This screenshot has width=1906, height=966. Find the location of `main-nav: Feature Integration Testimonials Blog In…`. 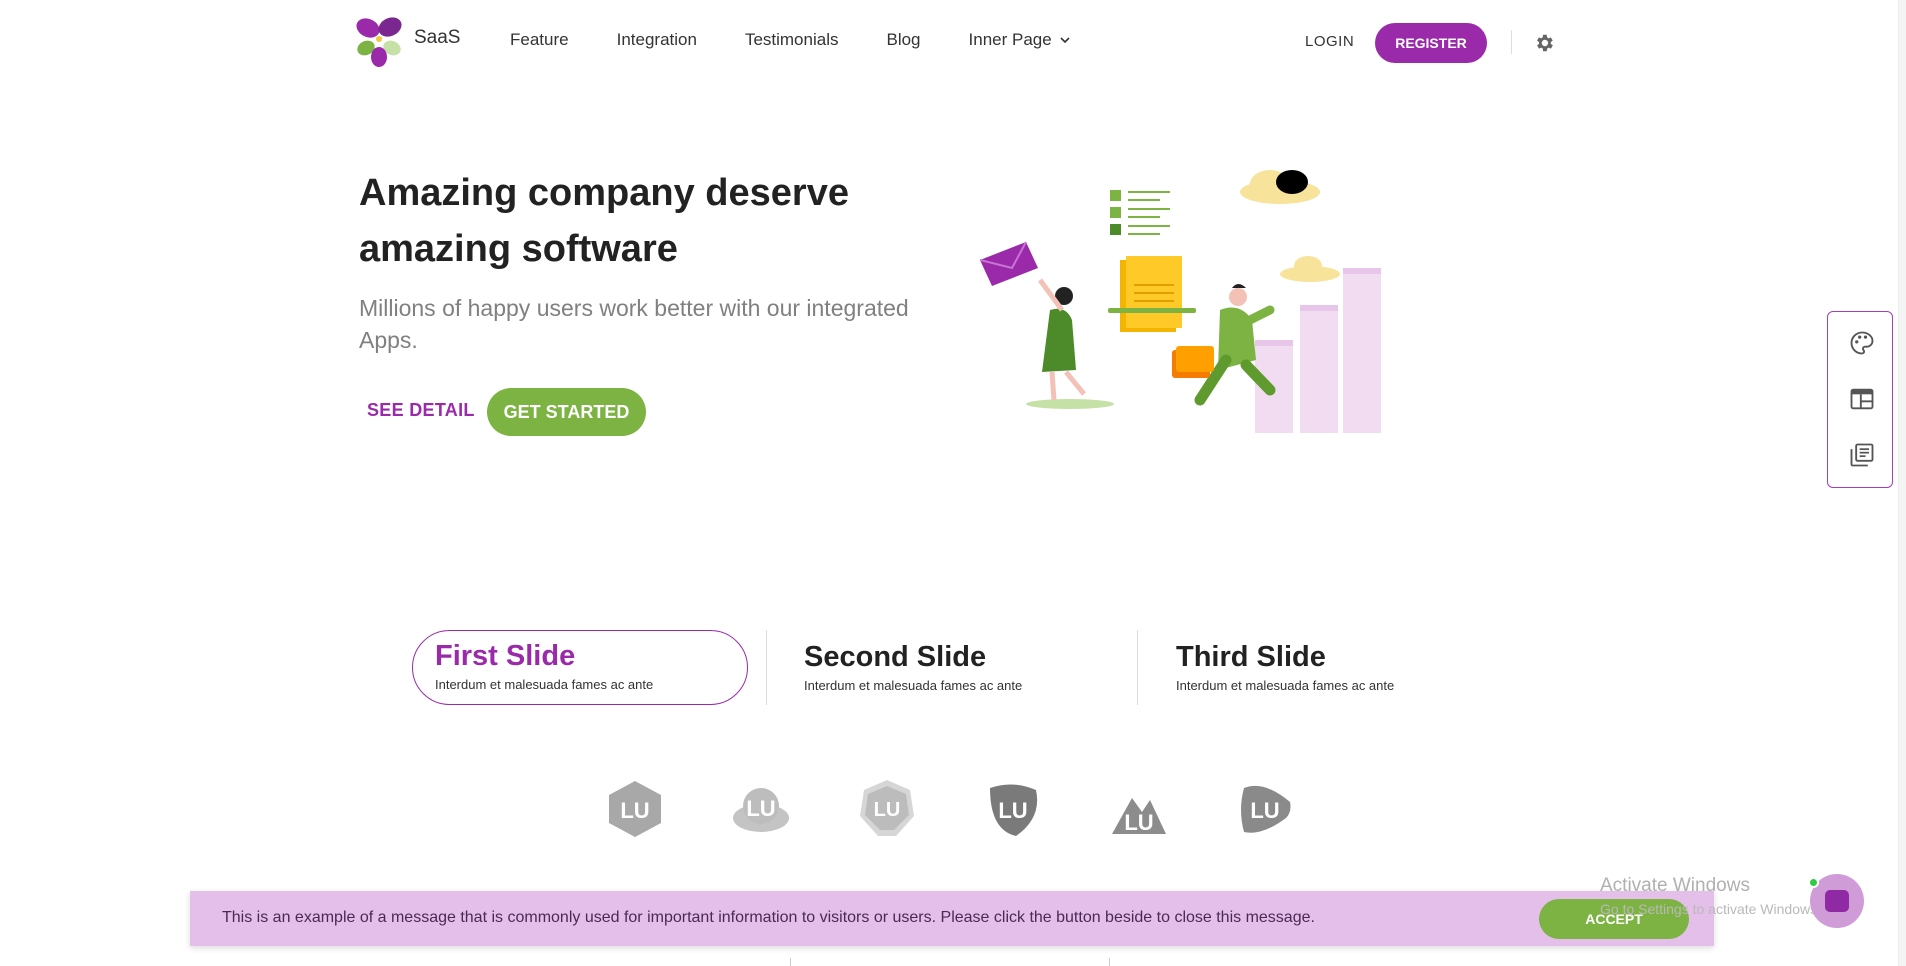

main-nav: Feature Integration Testimonials Blog In… is located at coordinates (790, 40).